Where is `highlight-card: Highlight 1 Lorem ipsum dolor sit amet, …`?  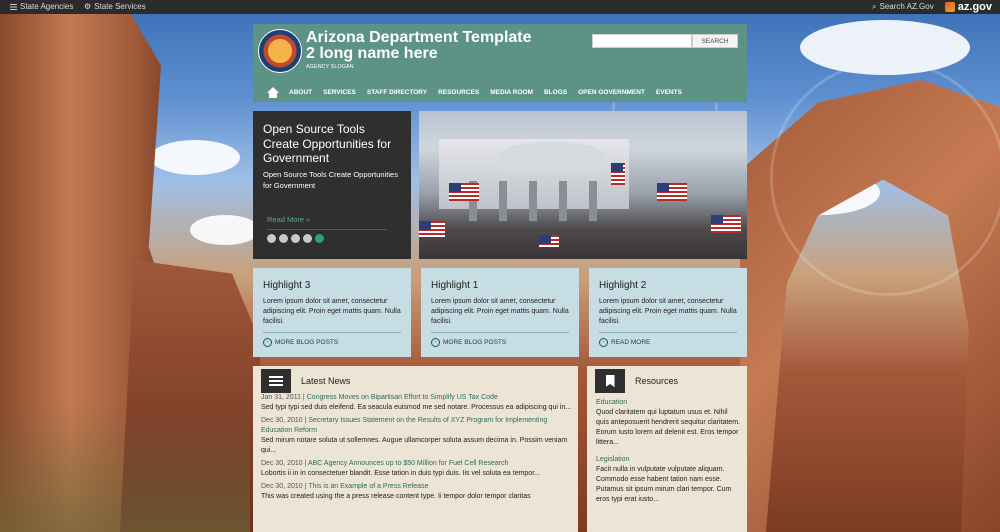 highlight-card: Highlight 1 Lorem ipsum dolor sit amet, … is located at coordinates (500, 312).